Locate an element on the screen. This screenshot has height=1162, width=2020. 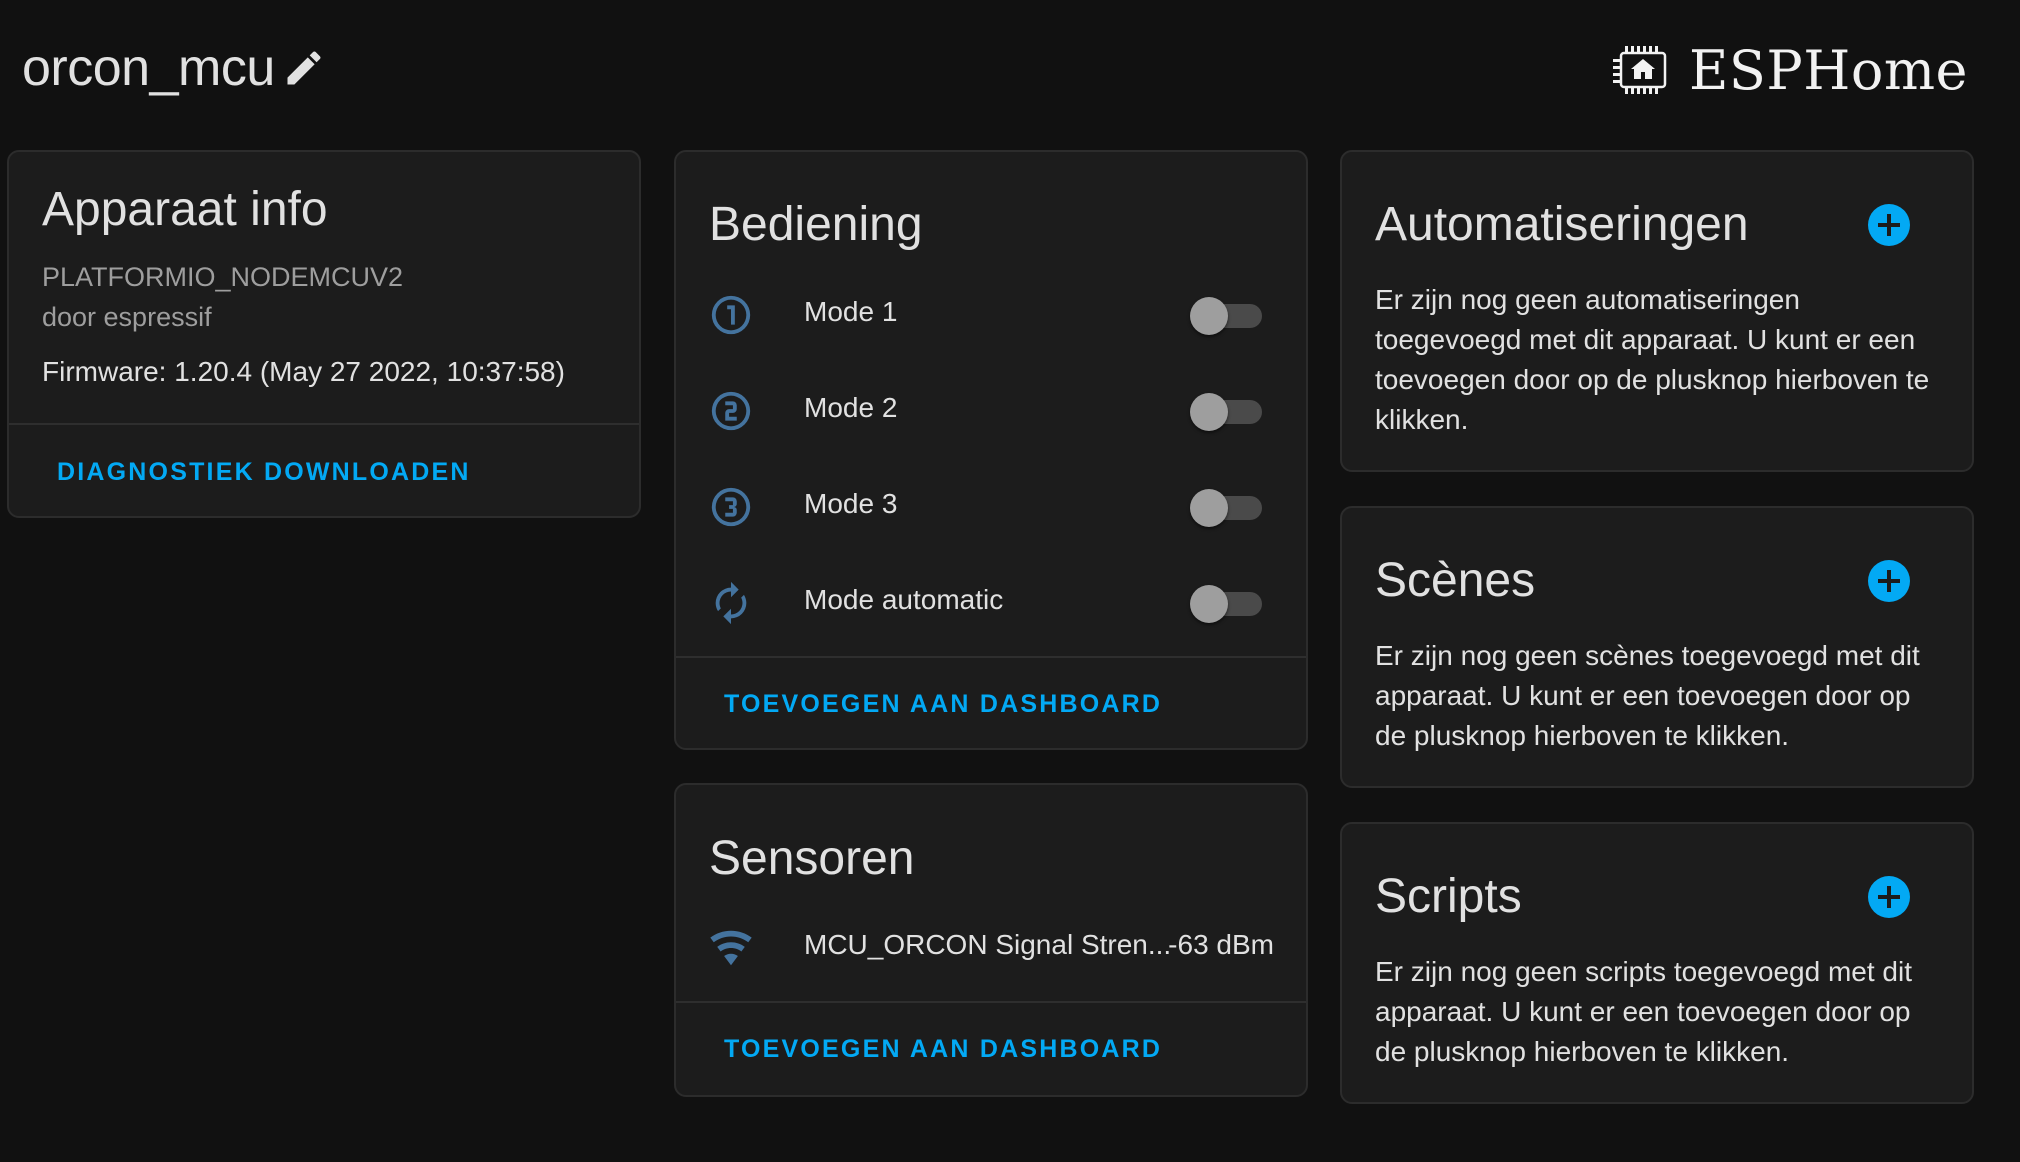
device-model: PLATFORMIO_NODEMCUV2 is located at coordinates (223, 277).